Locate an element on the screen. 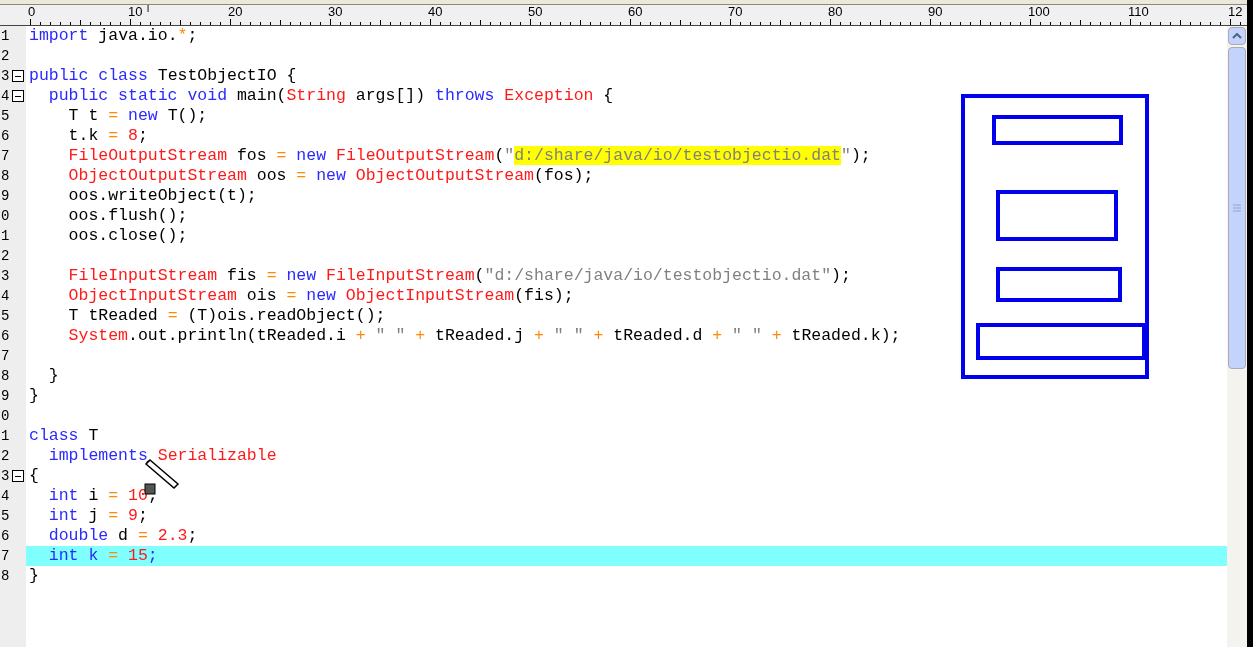  ruler-label: 20 is located at coordinates (235, 12).